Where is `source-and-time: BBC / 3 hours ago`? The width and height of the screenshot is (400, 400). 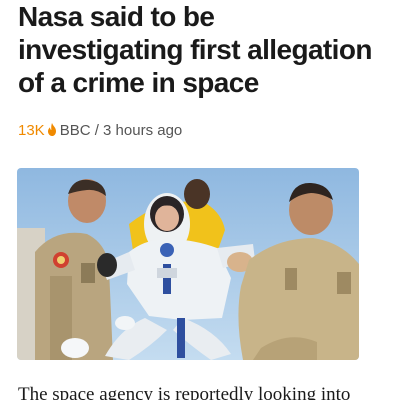 source-and-time: BBC / 3 hours ago is located at coordinates (121, 130).